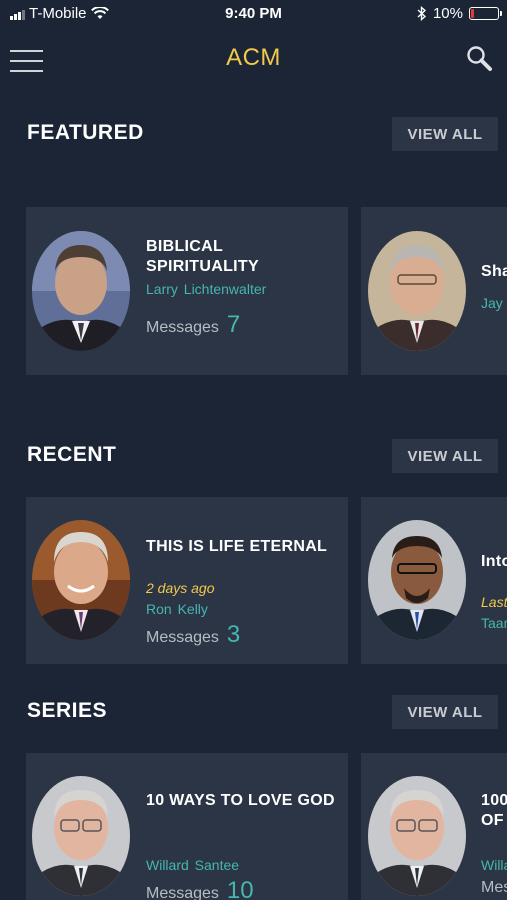 The image size is (507, 900). I want to click on recent-card: Into Last Taar, so click(434, 580).